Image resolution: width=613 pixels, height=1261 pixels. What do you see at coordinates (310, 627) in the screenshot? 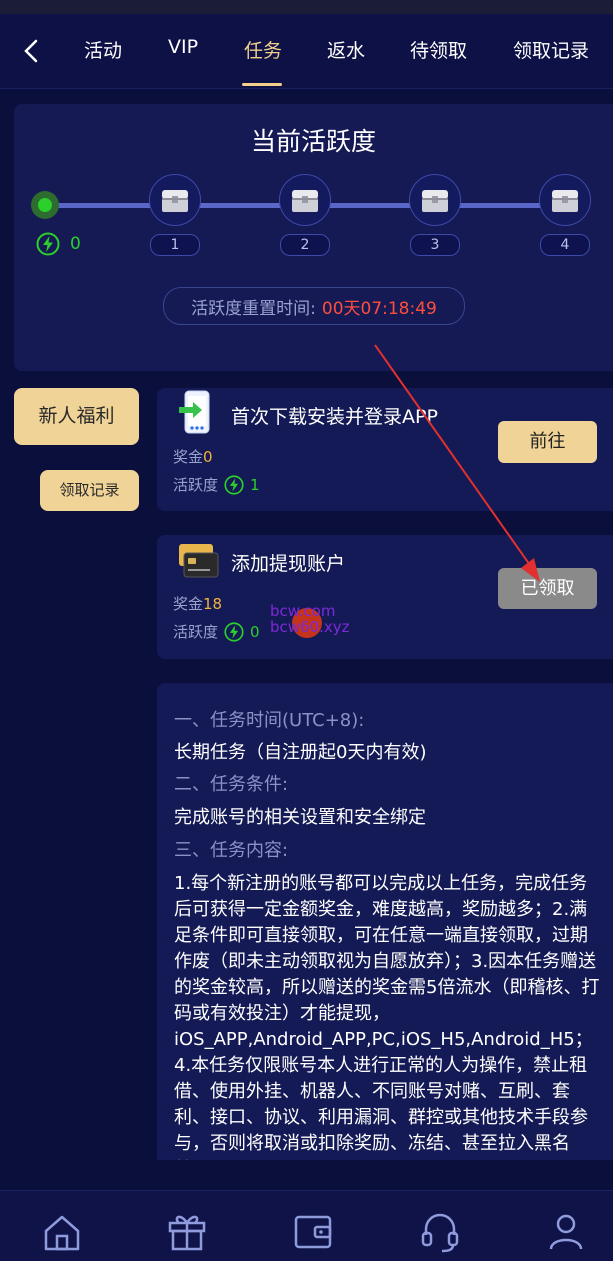
I see `watermark-line: bcw60.xyz` at bounding box center [310, 627].